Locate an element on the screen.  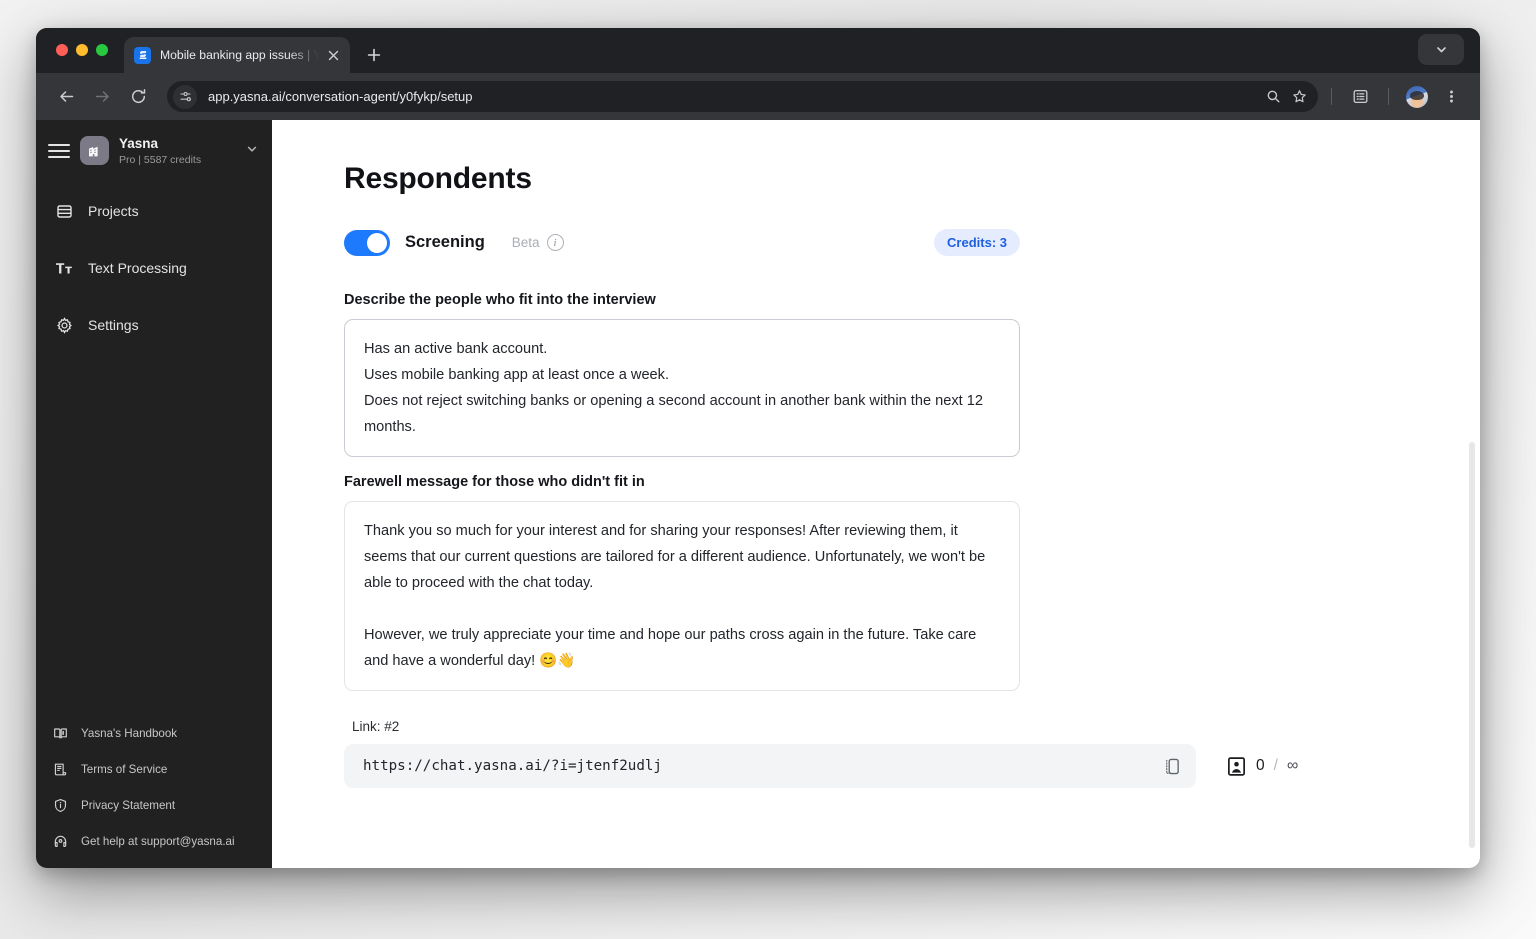
close-icon is located at coordinates (333, 55).